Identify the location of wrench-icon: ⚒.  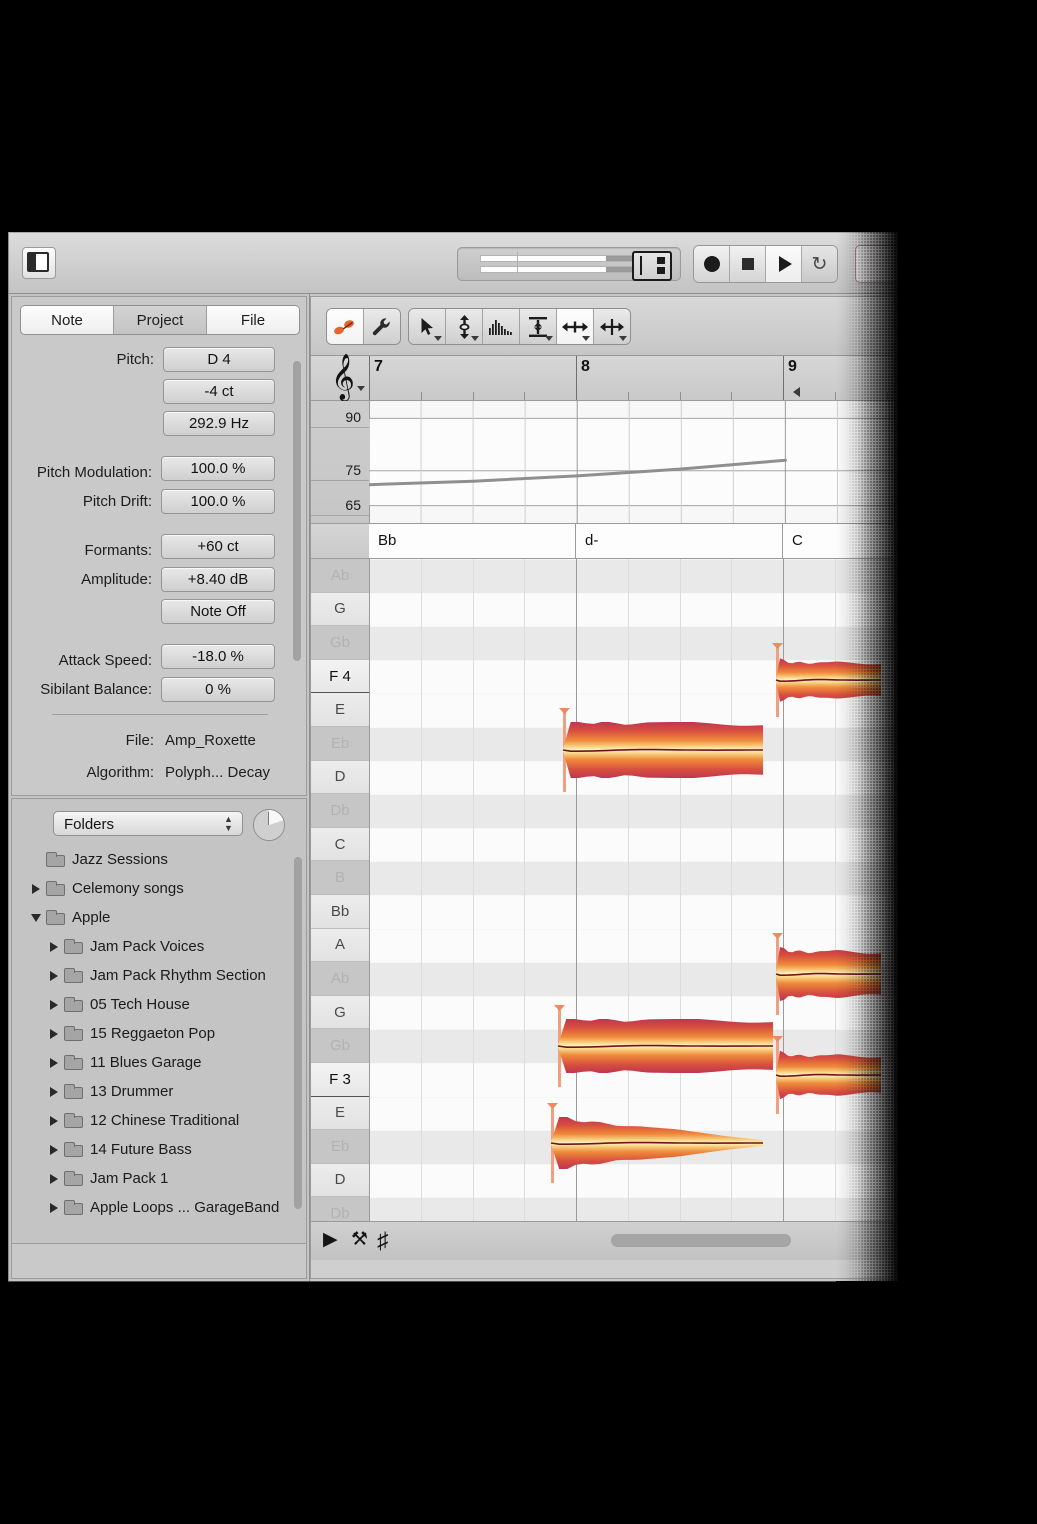
(359, 1240).